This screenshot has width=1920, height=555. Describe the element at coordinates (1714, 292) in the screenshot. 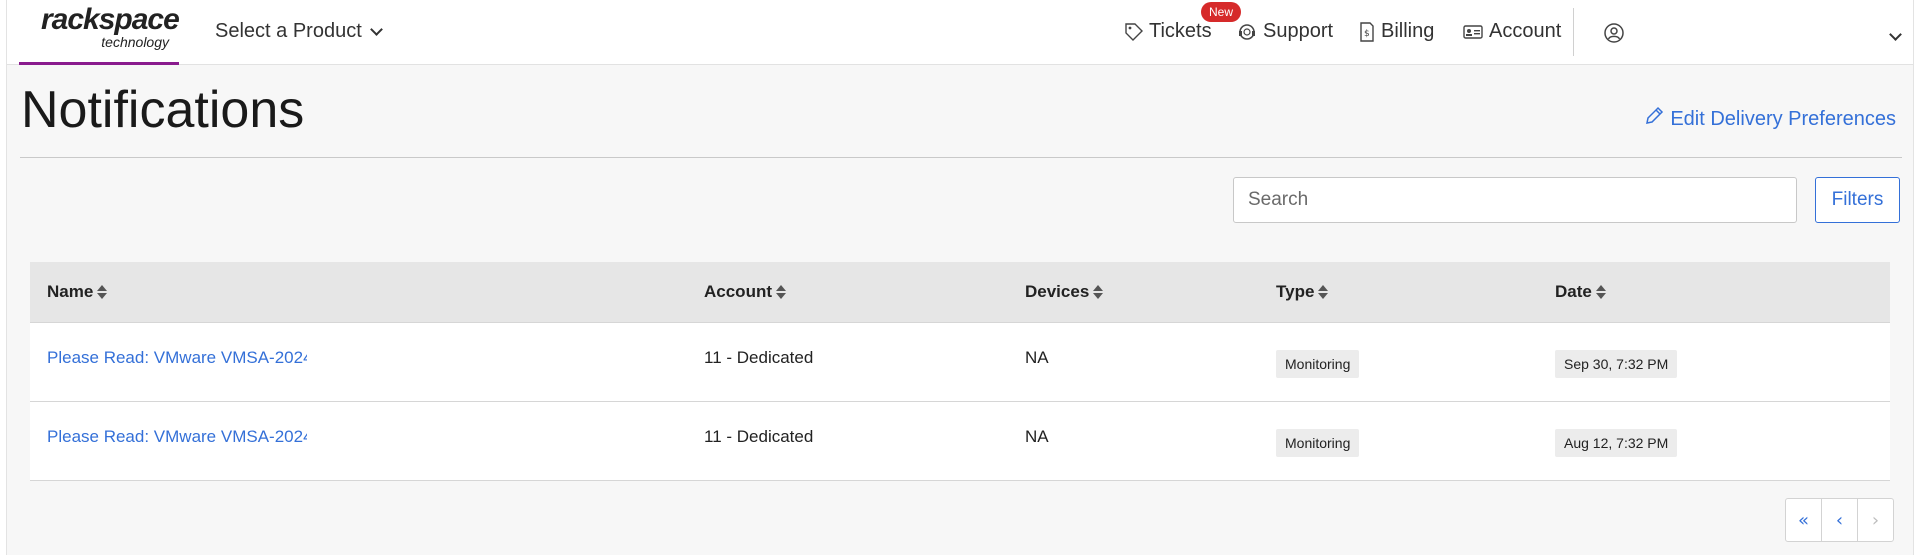

I see `column-header-date: Date` at that location.